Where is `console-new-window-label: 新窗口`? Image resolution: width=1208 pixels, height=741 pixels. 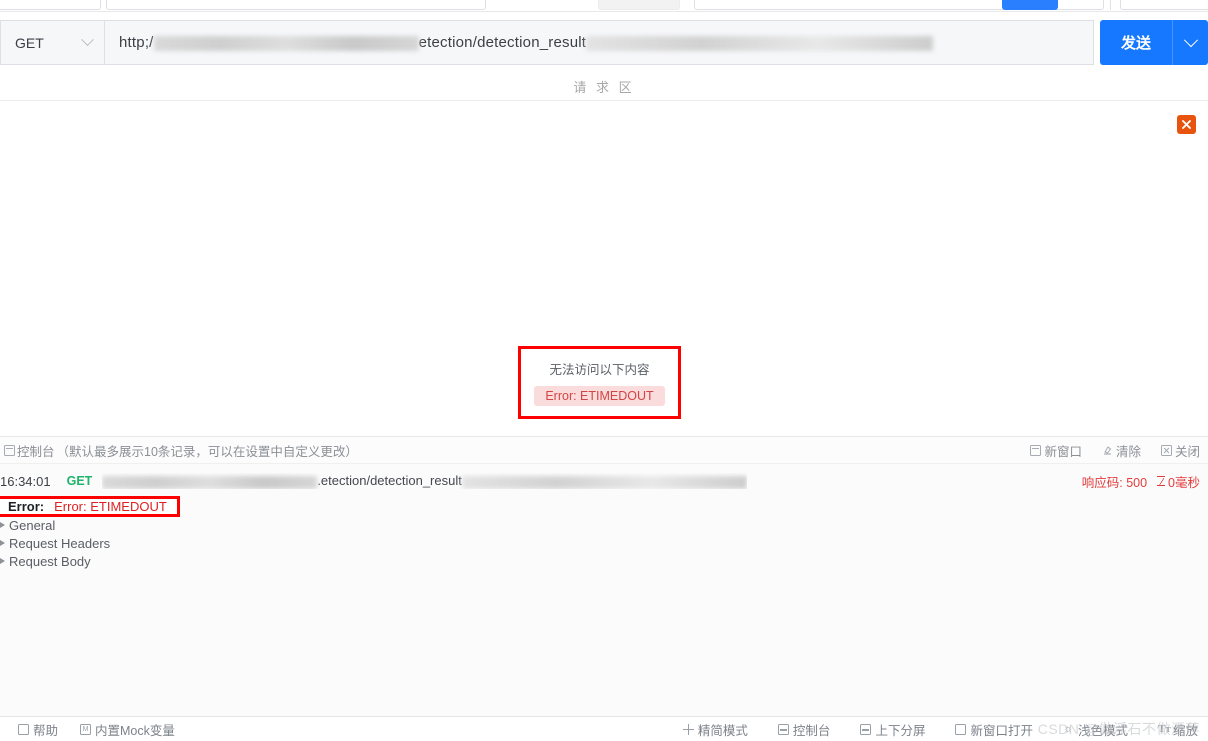
console-new-window-label: 新窗口 is located at coordinates (1063, 451).